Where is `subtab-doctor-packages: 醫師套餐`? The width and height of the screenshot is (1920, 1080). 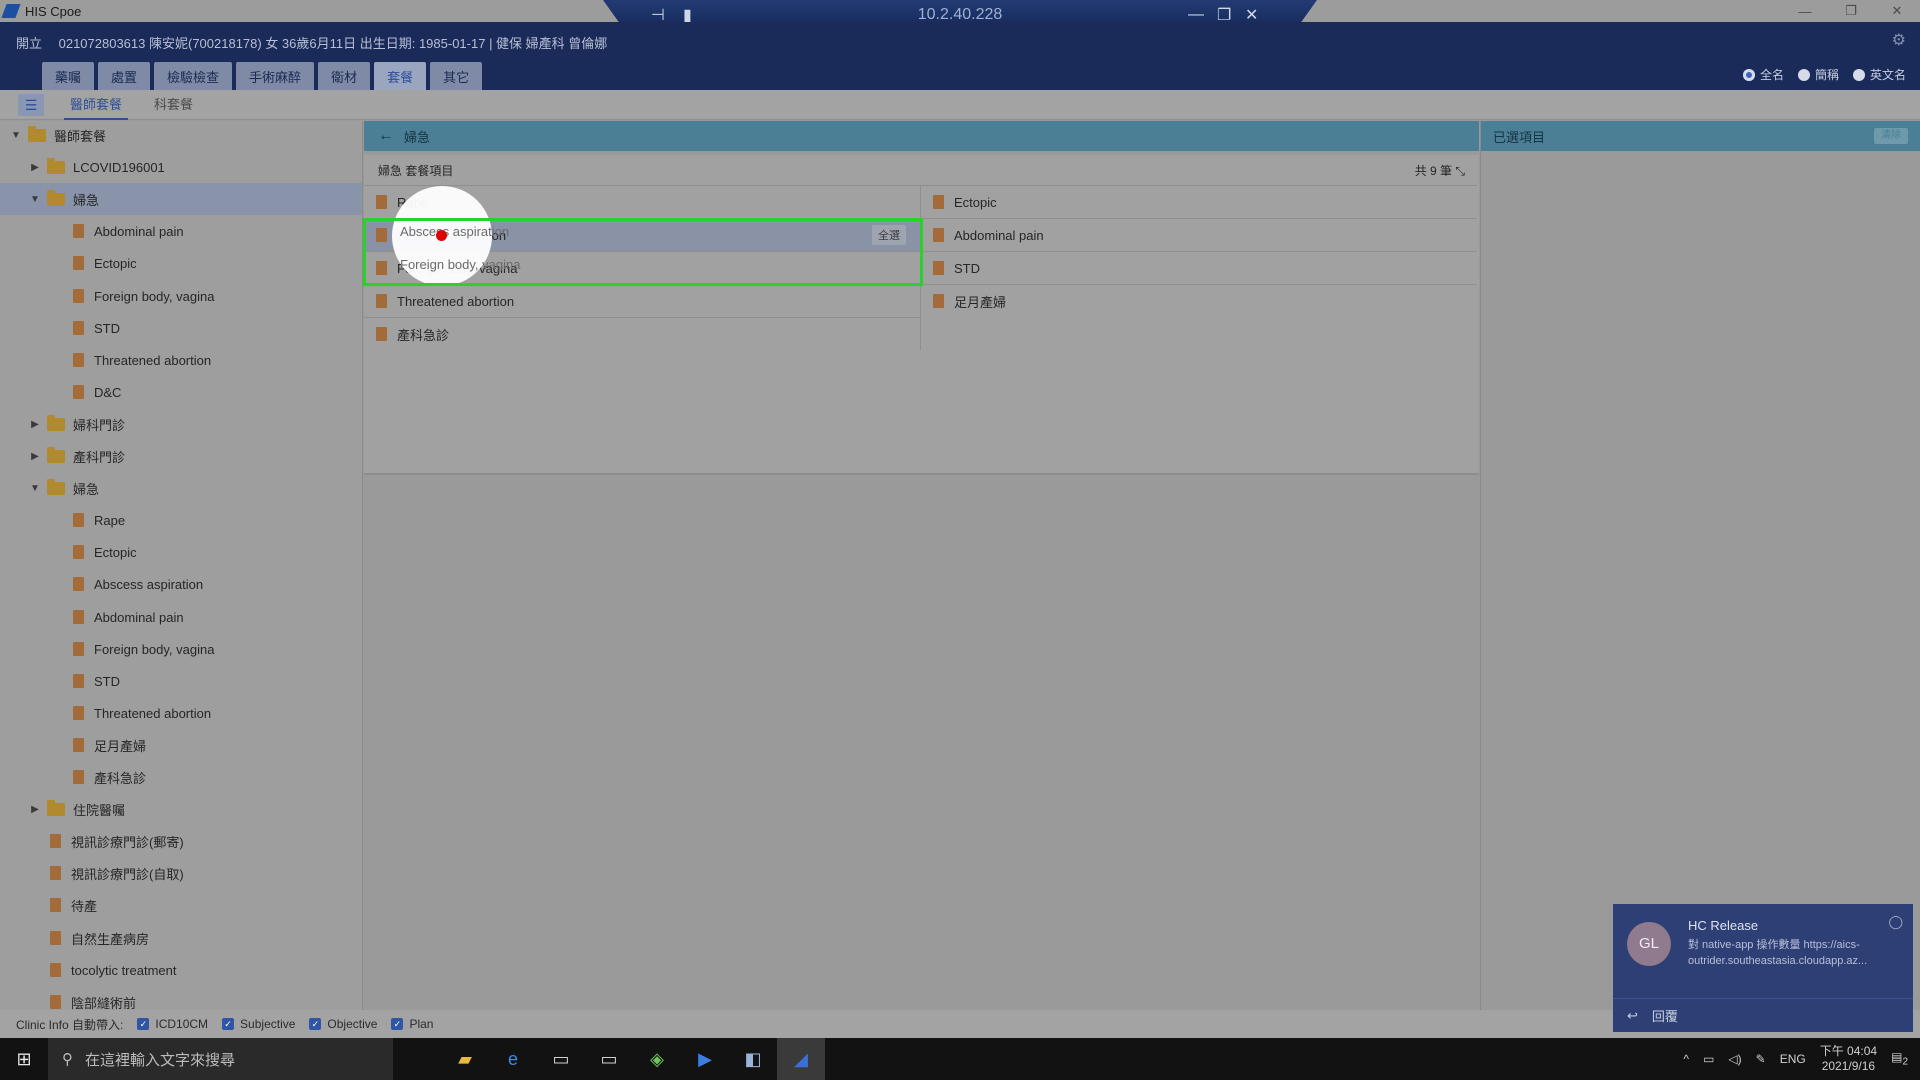 subtab-doctor-packages: 醫師套餐 is located at coordinates (96, 105).